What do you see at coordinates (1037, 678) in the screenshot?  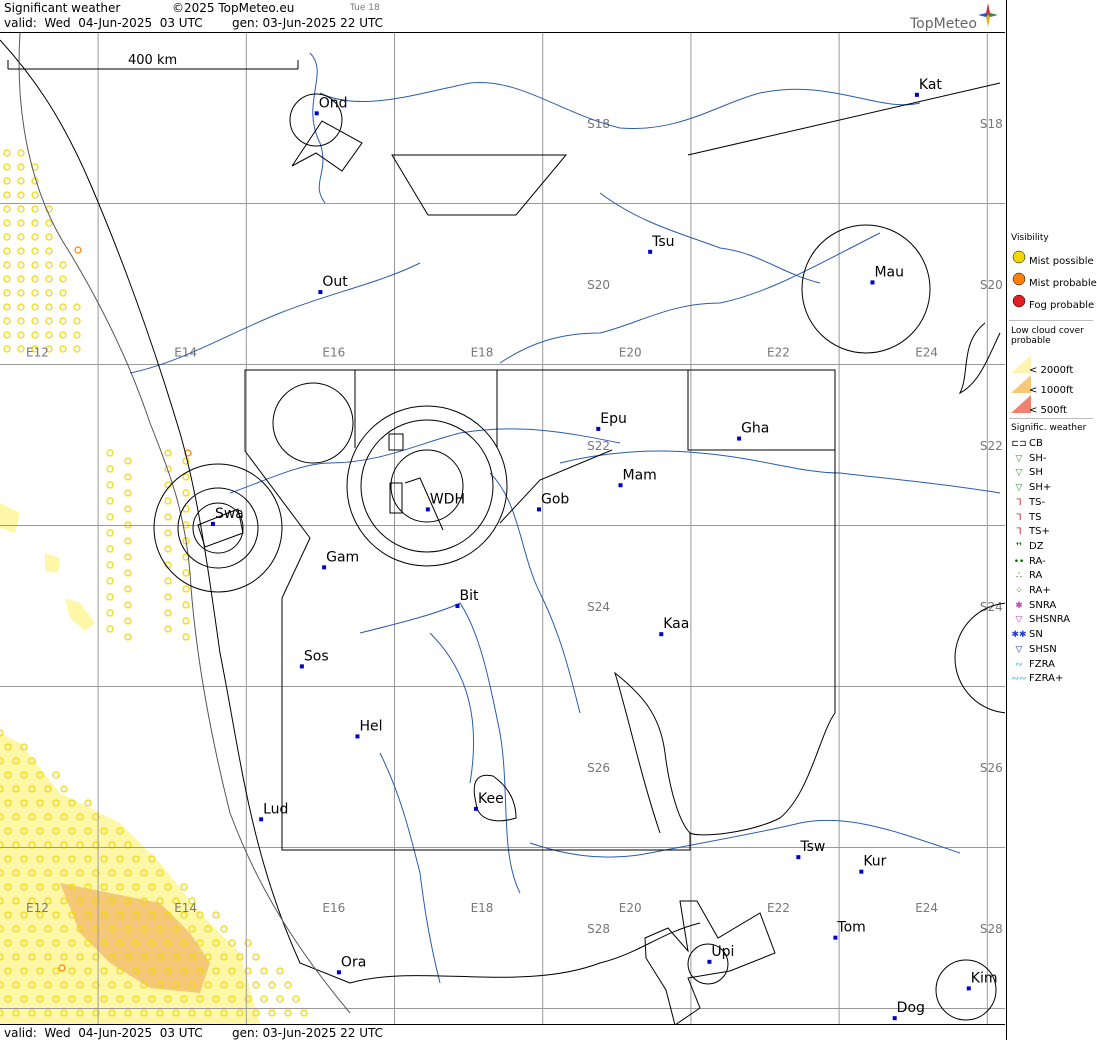 I see `legend-freezing-rain-heavy: ∾∾ FZRA+` at bounding box center [1037, 678].